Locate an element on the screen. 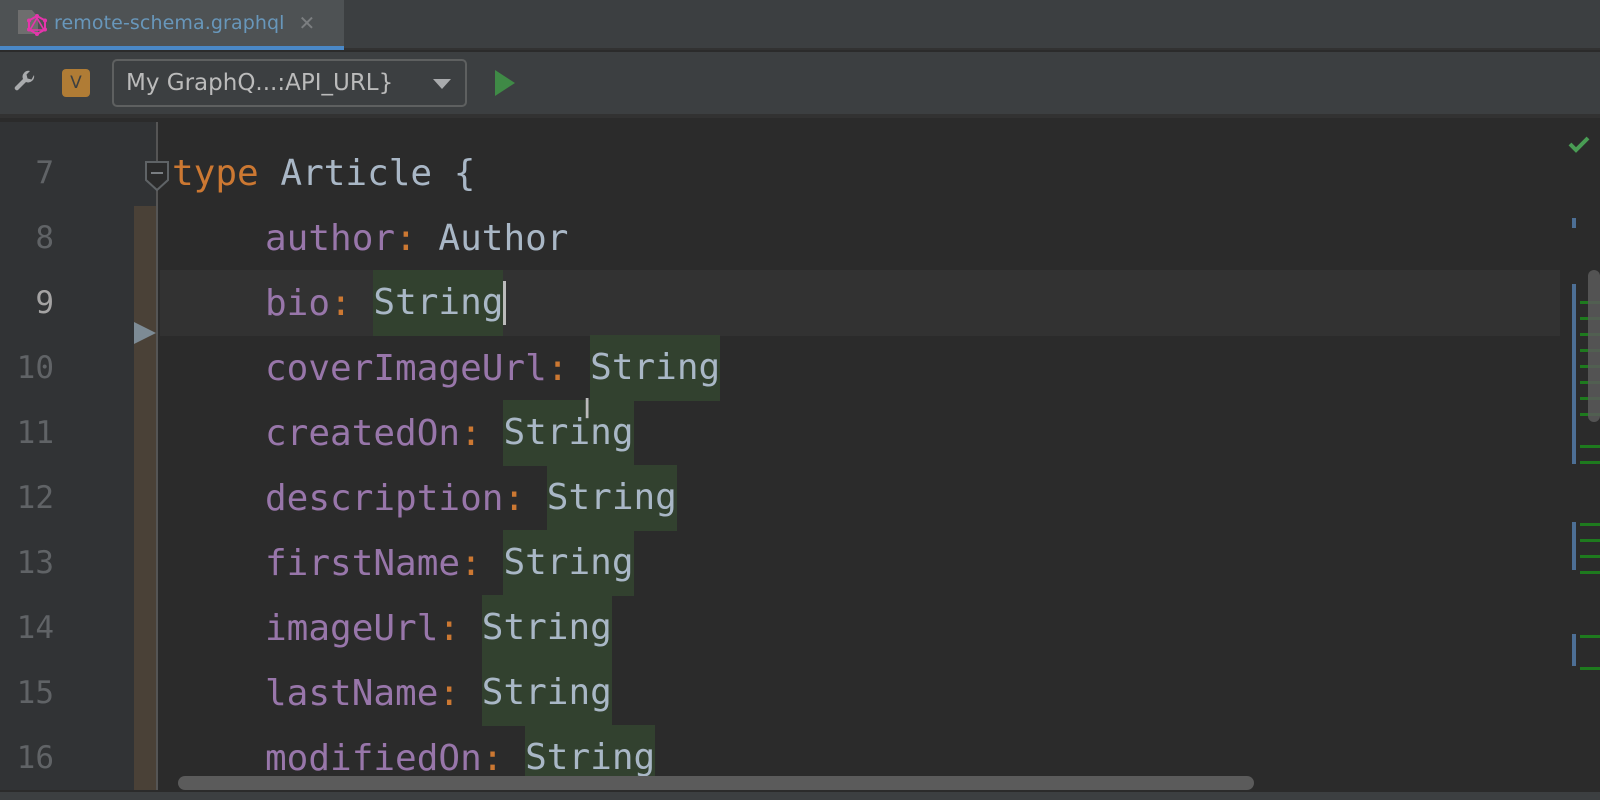 This screenshot has width=1600, height=800. line-number: 15 is located at coordinates (35, 693).